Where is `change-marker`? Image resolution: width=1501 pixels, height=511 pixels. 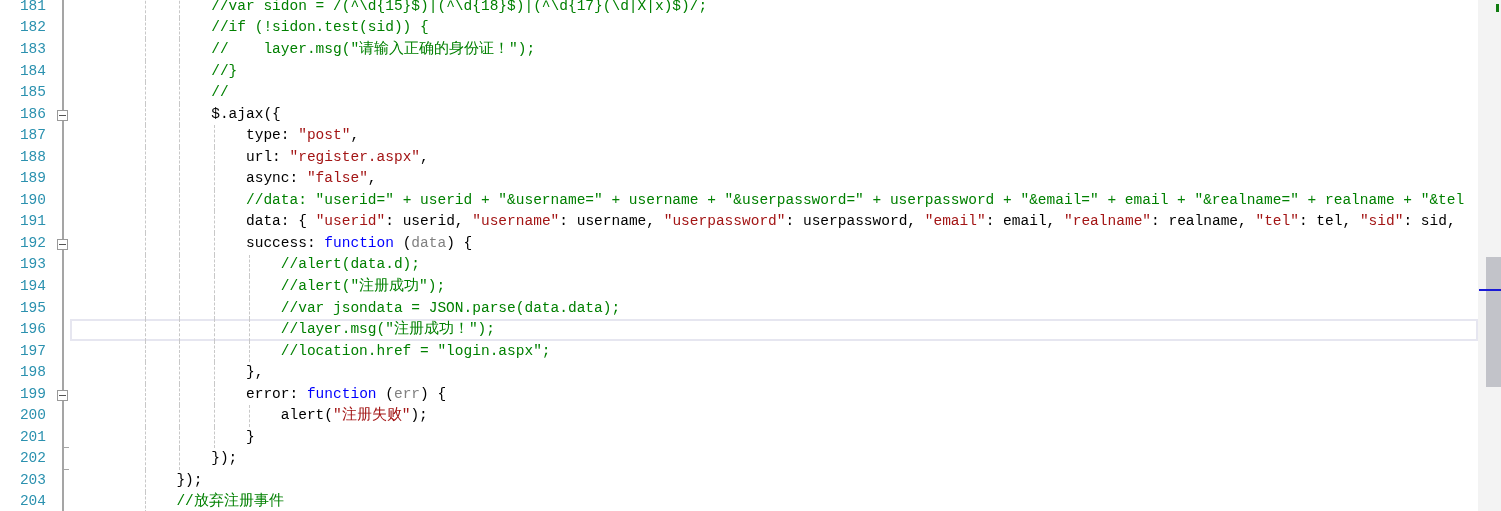 change-marker is located at coordinates (1497, 8).